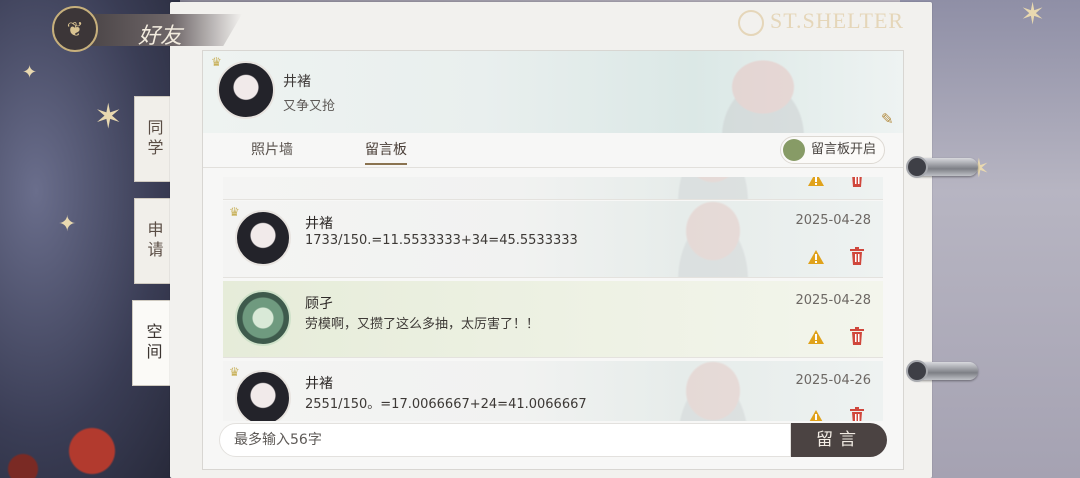 This screenshot has width=1080, height=478. Describe the element at coordinates (751, 22) in the screenshot. I see `brand-crest-icon` at that location.